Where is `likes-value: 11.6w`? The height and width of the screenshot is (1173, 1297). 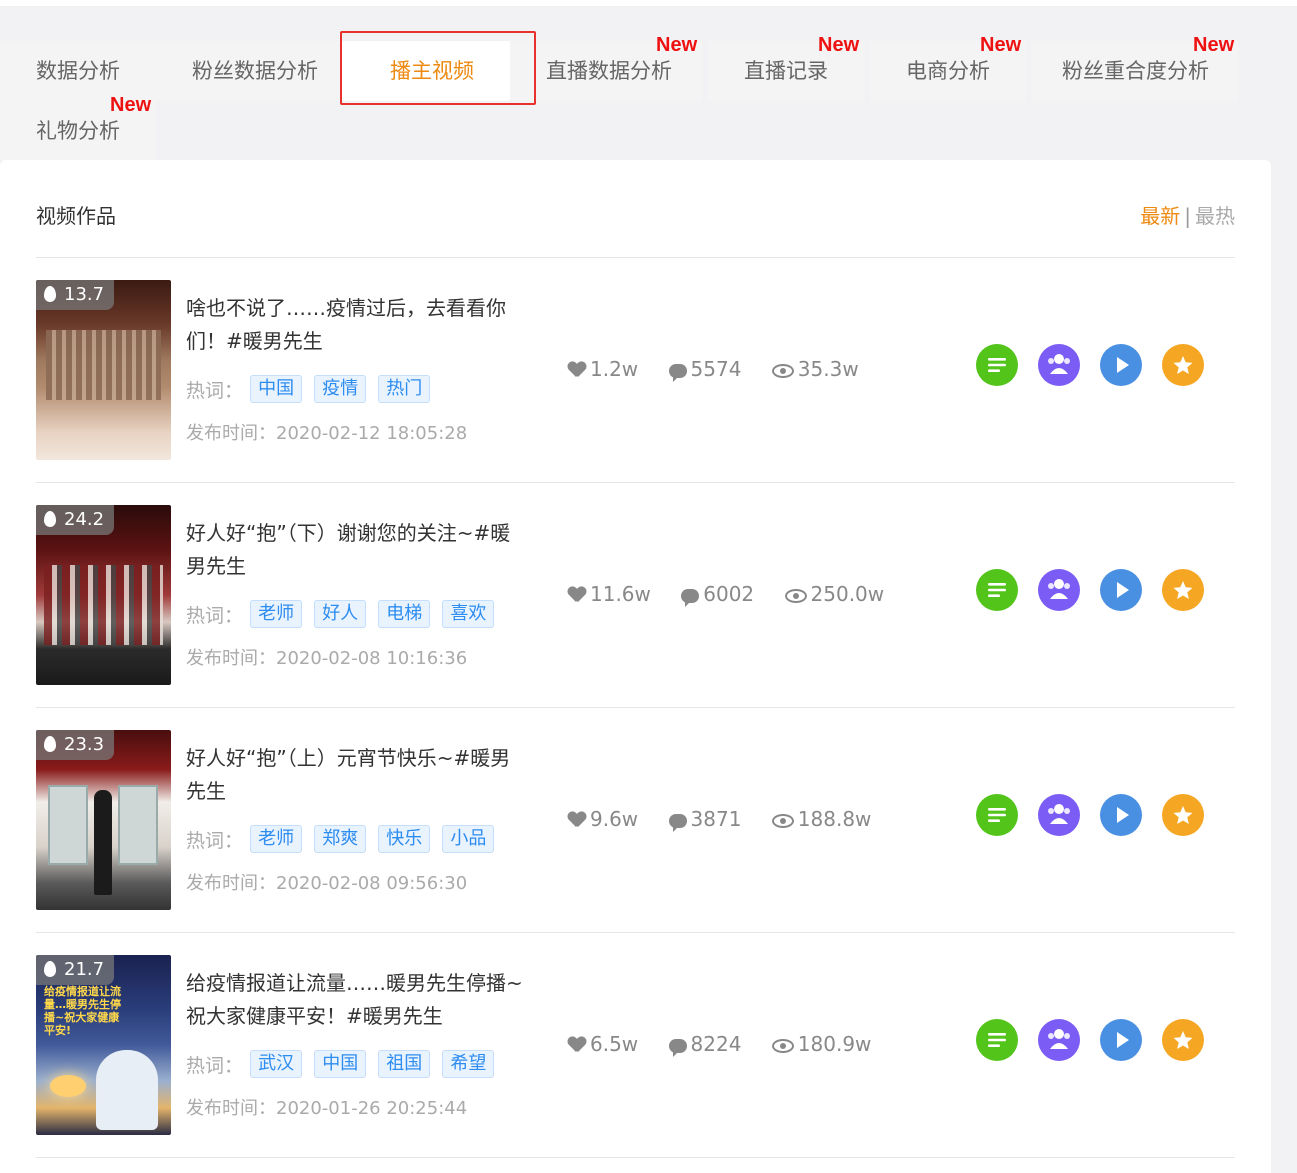 likes-value: 11.6w is located at coordinates (620, 593).